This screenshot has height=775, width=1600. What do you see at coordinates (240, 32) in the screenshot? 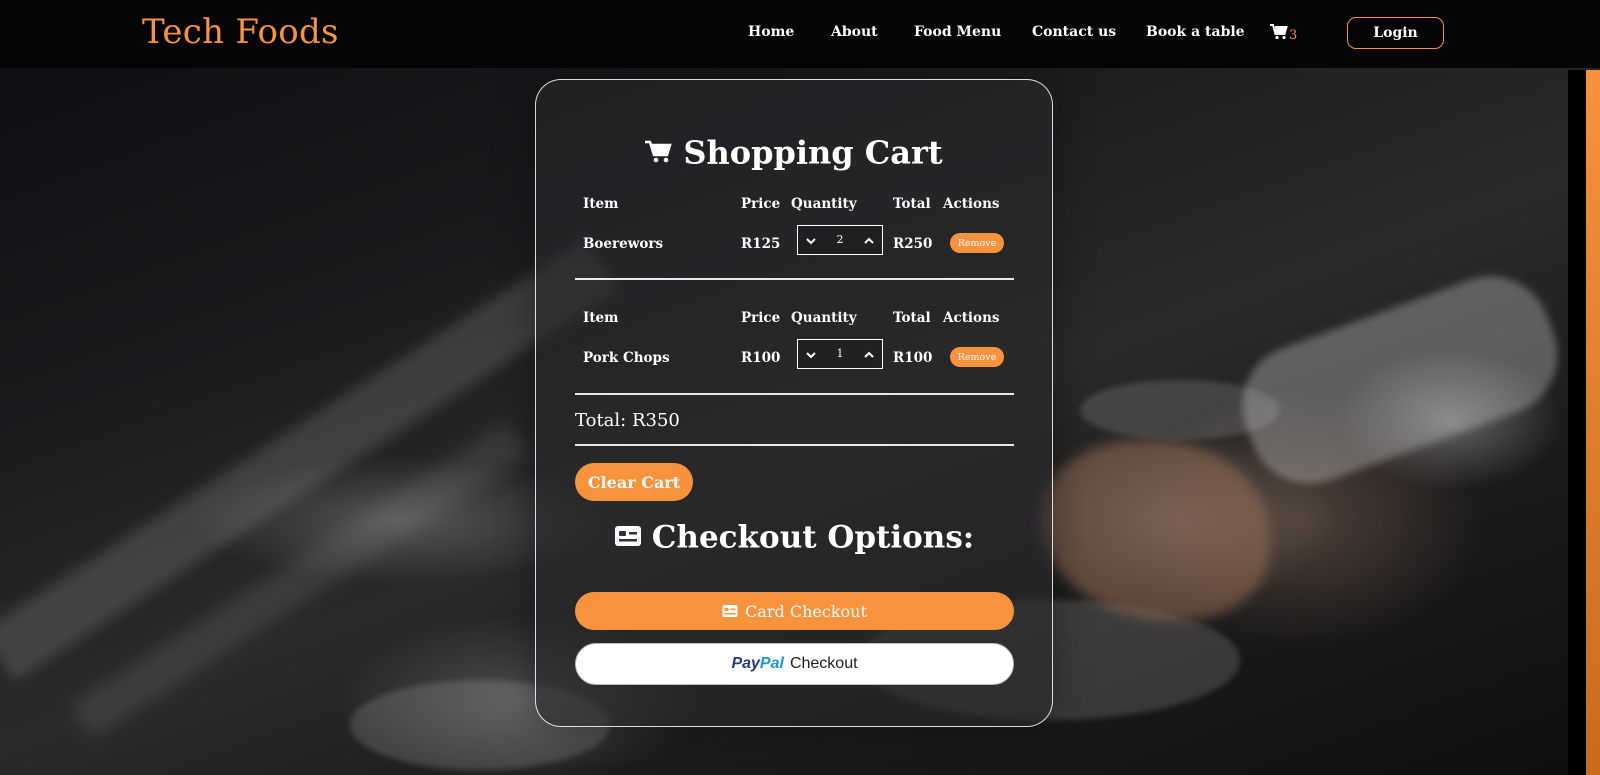
I see `brand-logo: Tech Foods` at bounding box center [240, 32].